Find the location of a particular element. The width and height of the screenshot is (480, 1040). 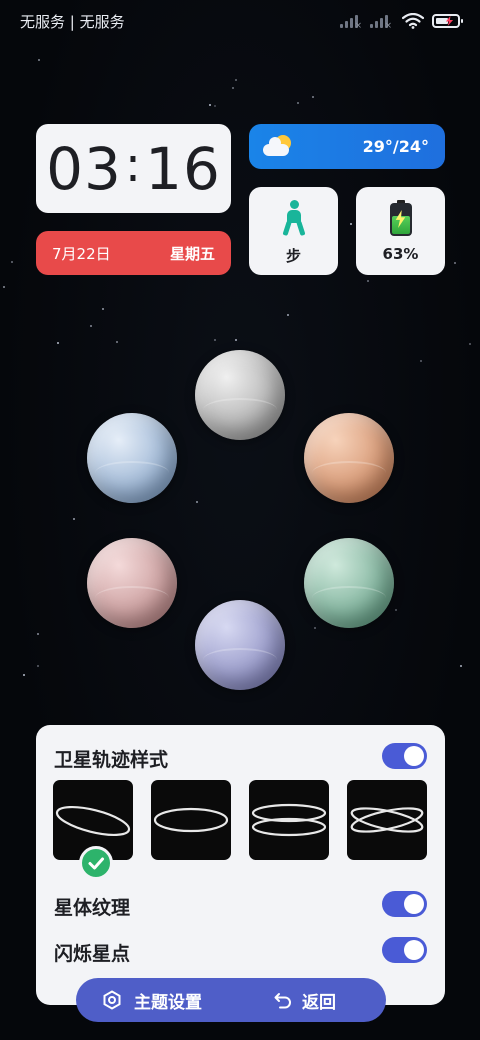

steps-widget: 步 is located at coordinates (293, 231).